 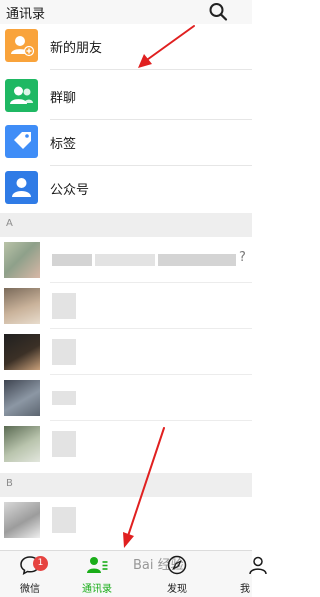 I want to click on contacts-icon, so click(x=97, y=565).